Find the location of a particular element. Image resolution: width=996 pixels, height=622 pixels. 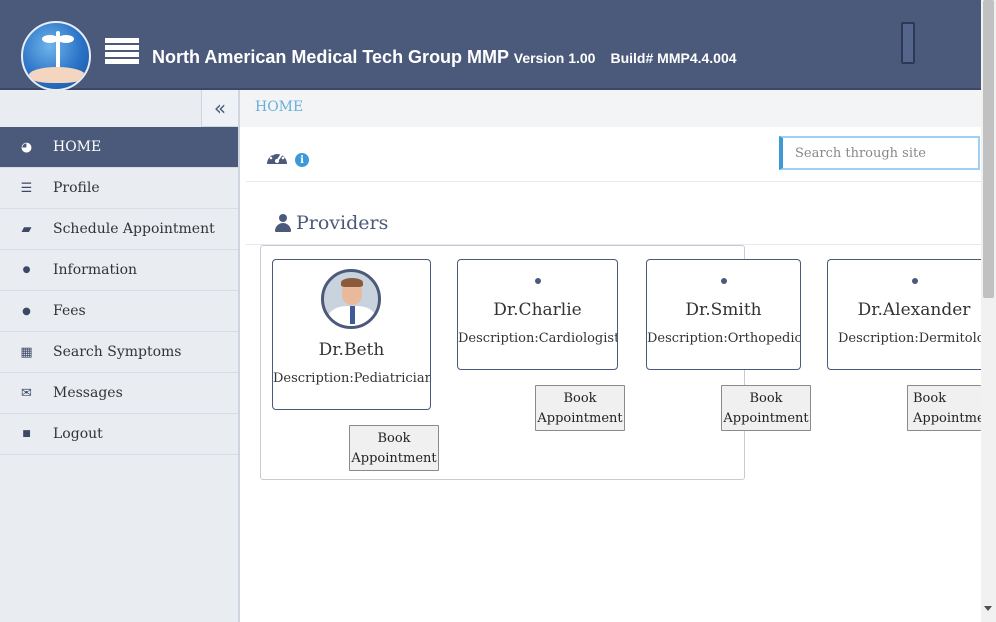

sidebar-item-label: Messages is located at coordinates (88, 393).